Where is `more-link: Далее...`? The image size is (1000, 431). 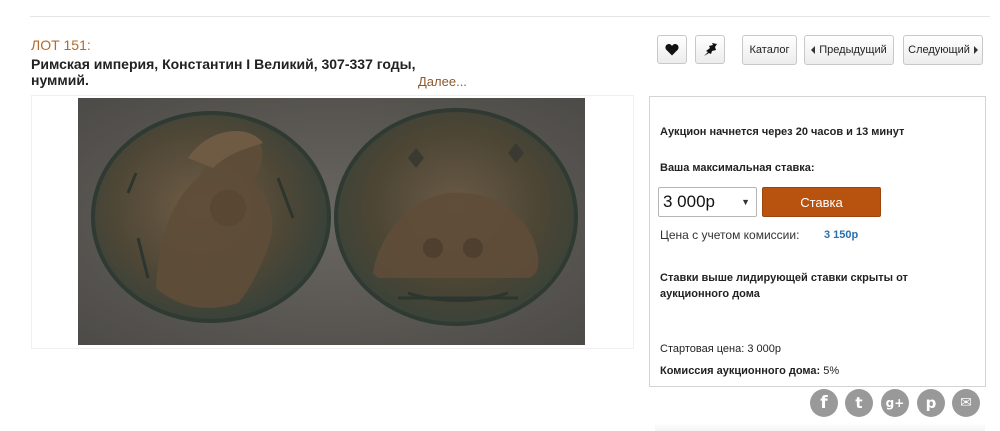
more-link: Далее... is located at coordinates (442, 81).